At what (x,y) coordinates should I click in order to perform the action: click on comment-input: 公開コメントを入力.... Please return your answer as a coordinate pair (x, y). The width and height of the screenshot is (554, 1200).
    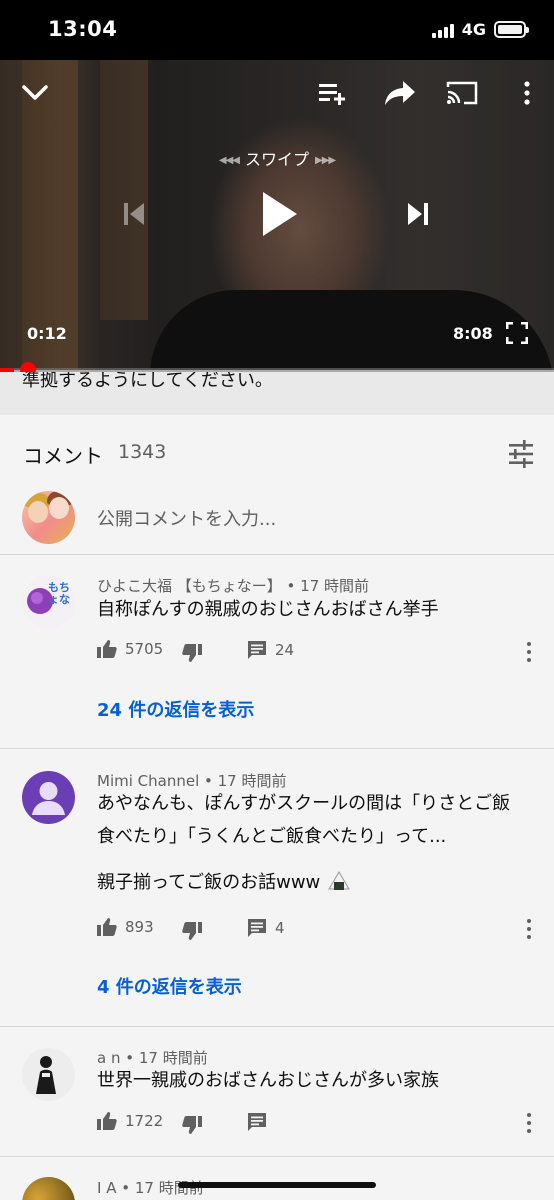
    Looking at the image, I should click on (186, 518).